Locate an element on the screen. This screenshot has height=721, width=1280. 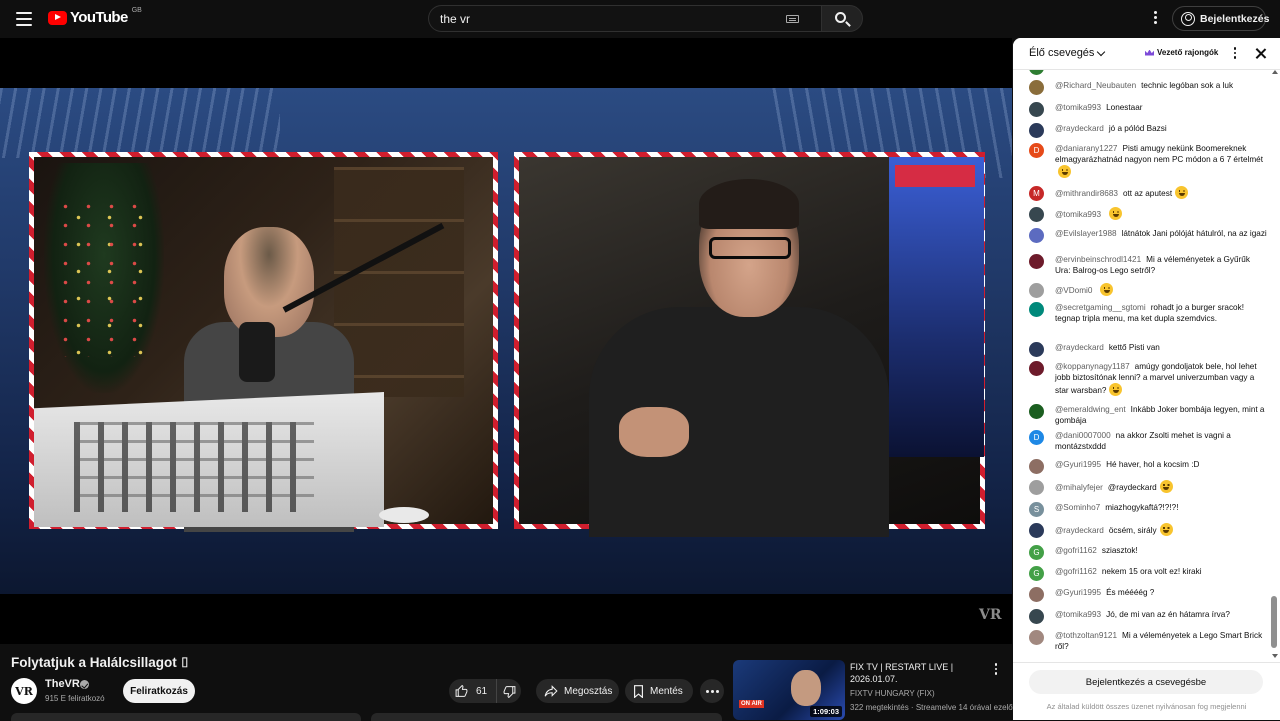
channel-name: TheVR is located at coordinates (62, 684).